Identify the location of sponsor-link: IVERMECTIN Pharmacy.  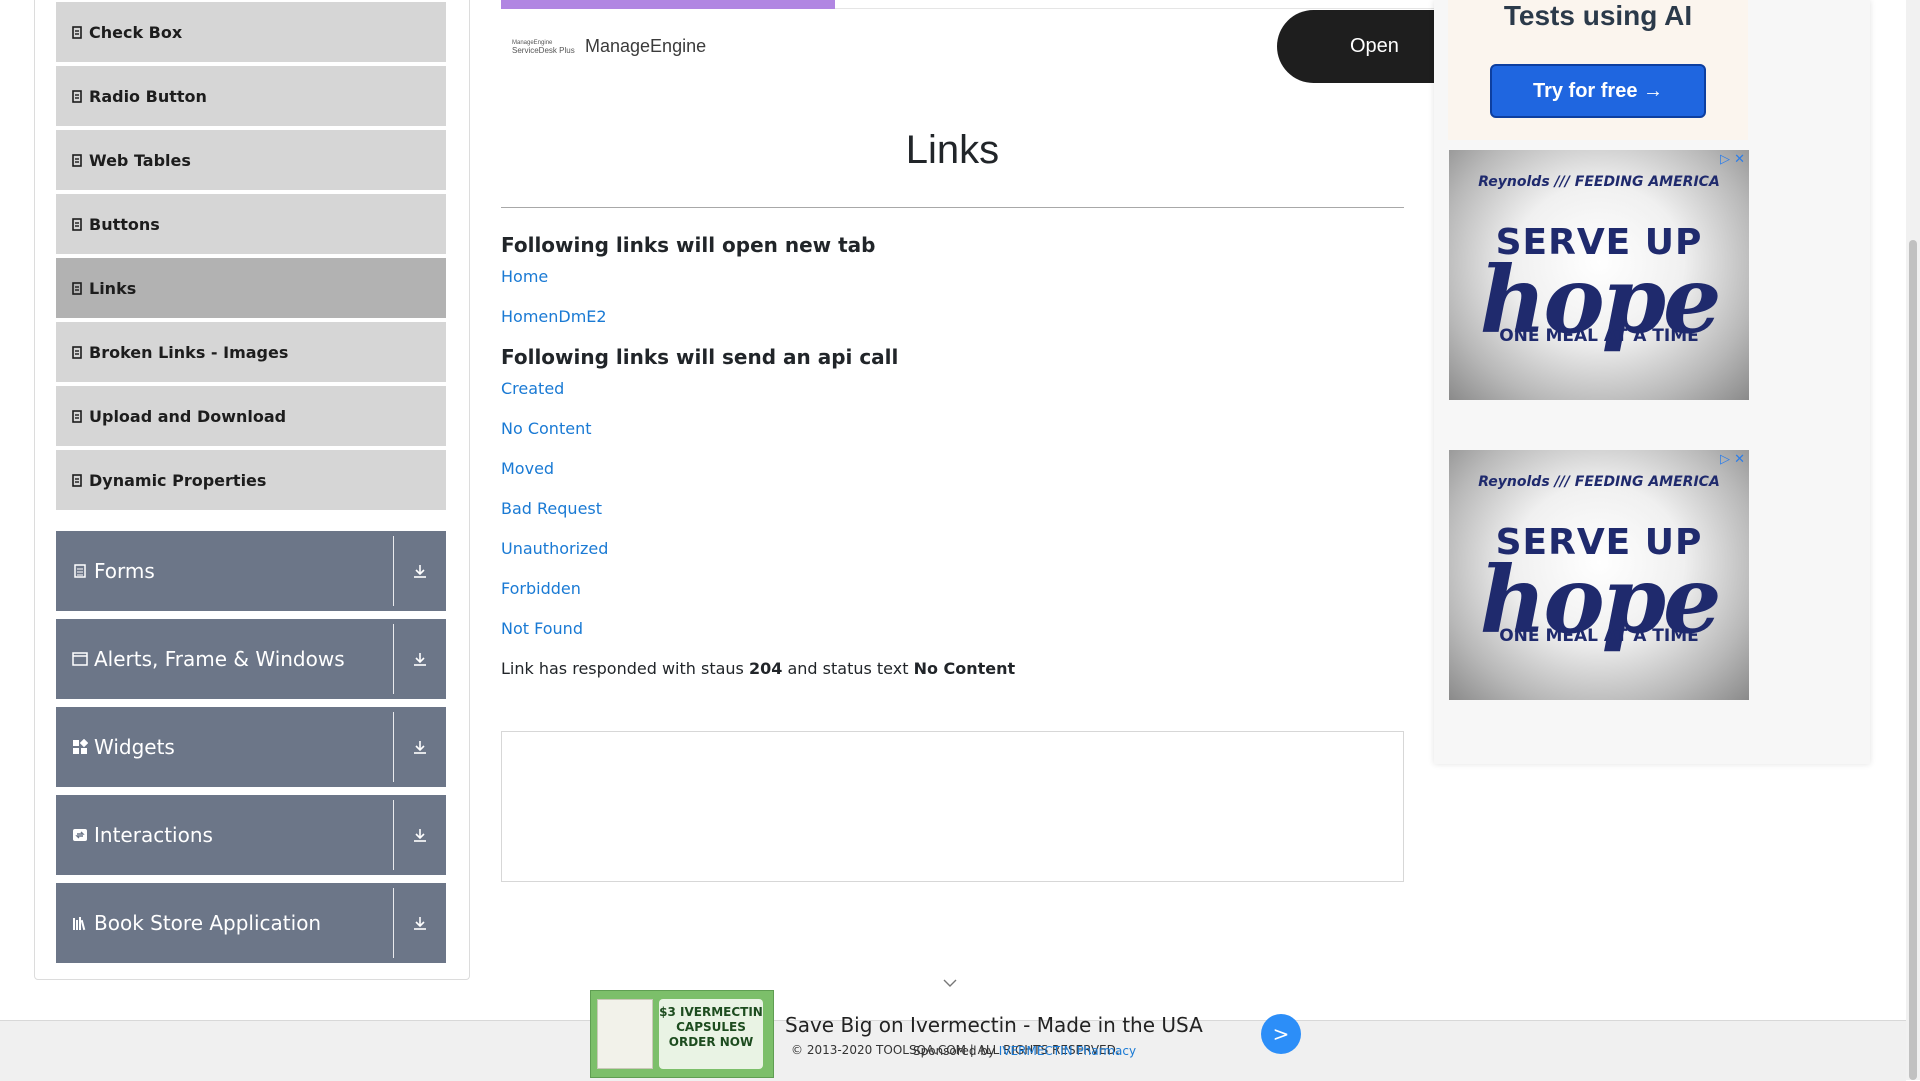
(1067, 1051).